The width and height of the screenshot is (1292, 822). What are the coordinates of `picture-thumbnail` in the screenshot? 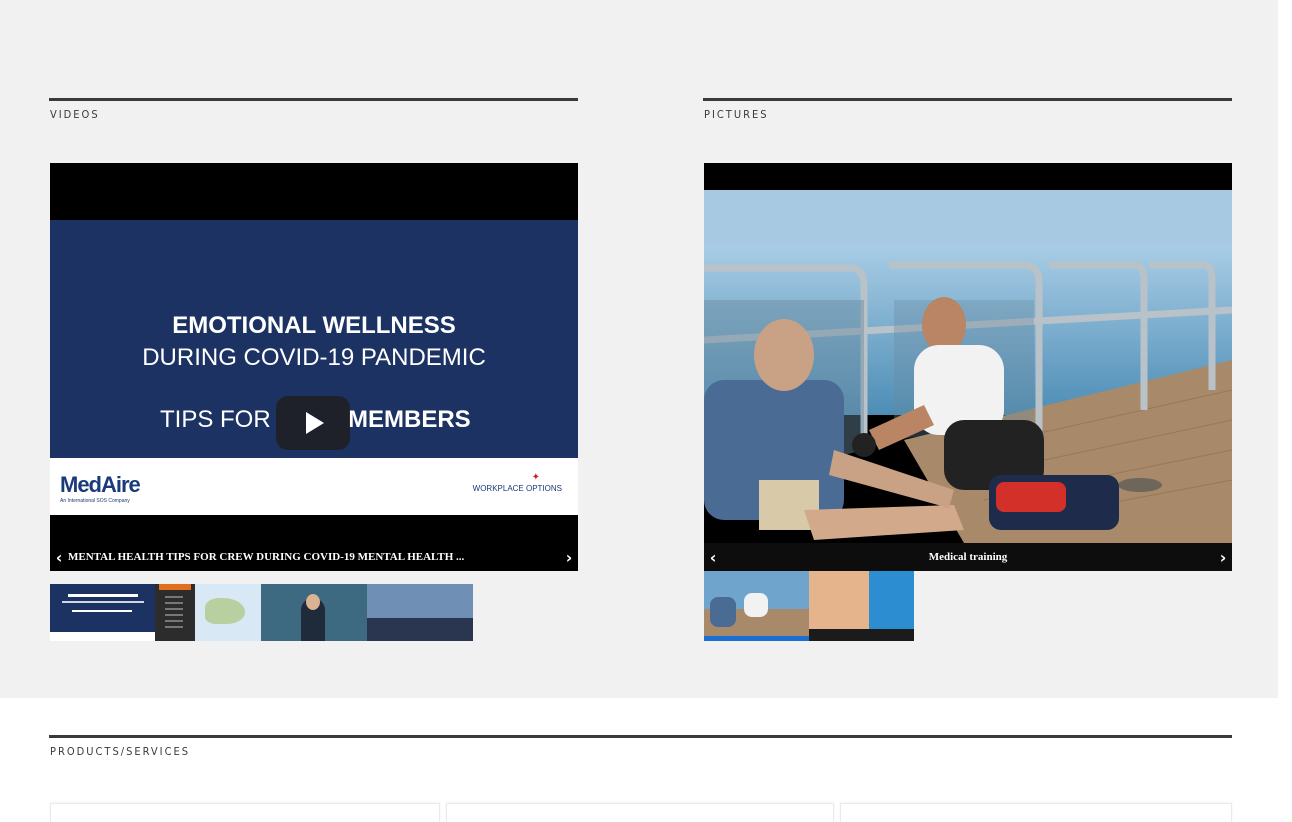 It's located at (861, 606).